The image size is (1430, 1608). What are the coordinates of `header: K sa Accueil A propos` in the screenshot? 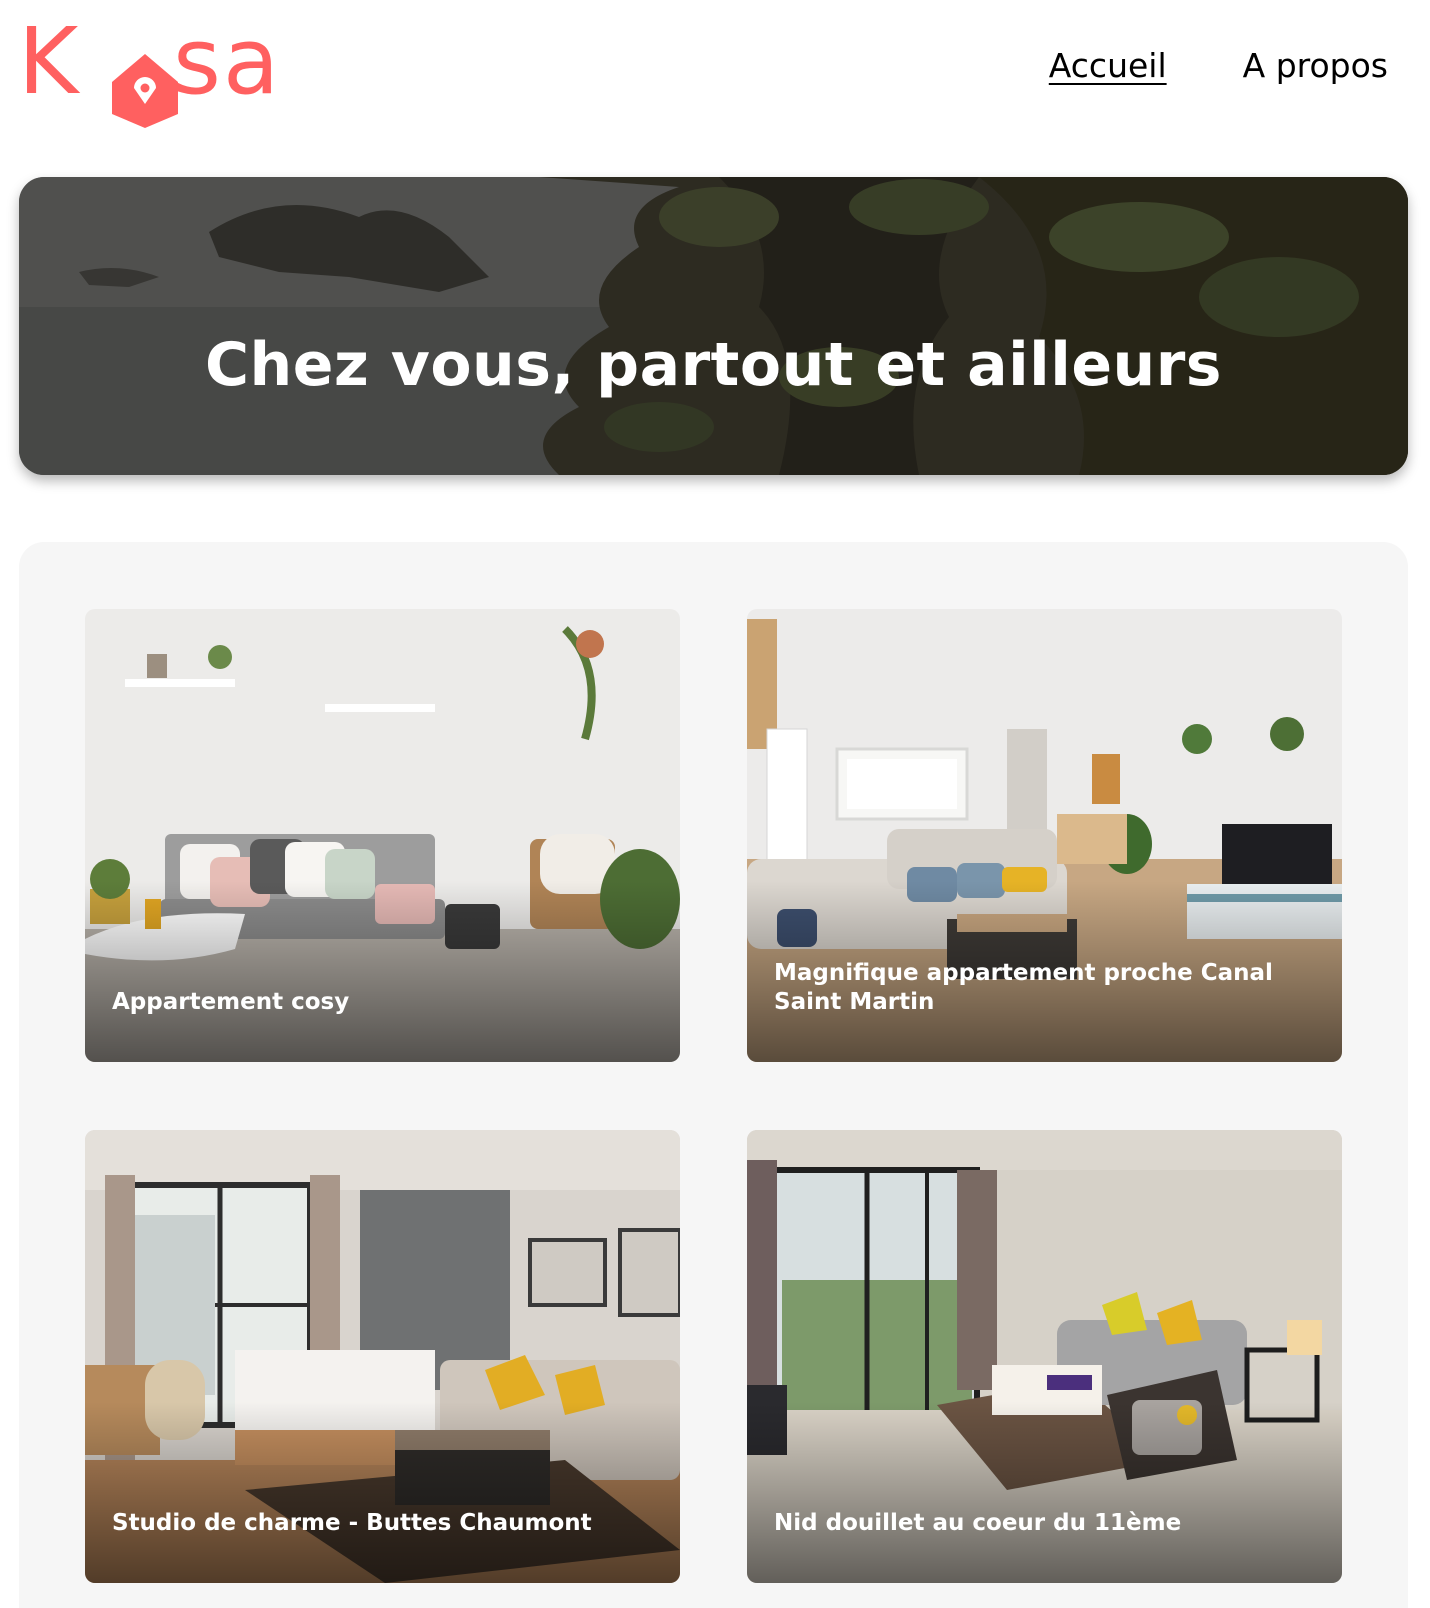 It's located at (715, 65).